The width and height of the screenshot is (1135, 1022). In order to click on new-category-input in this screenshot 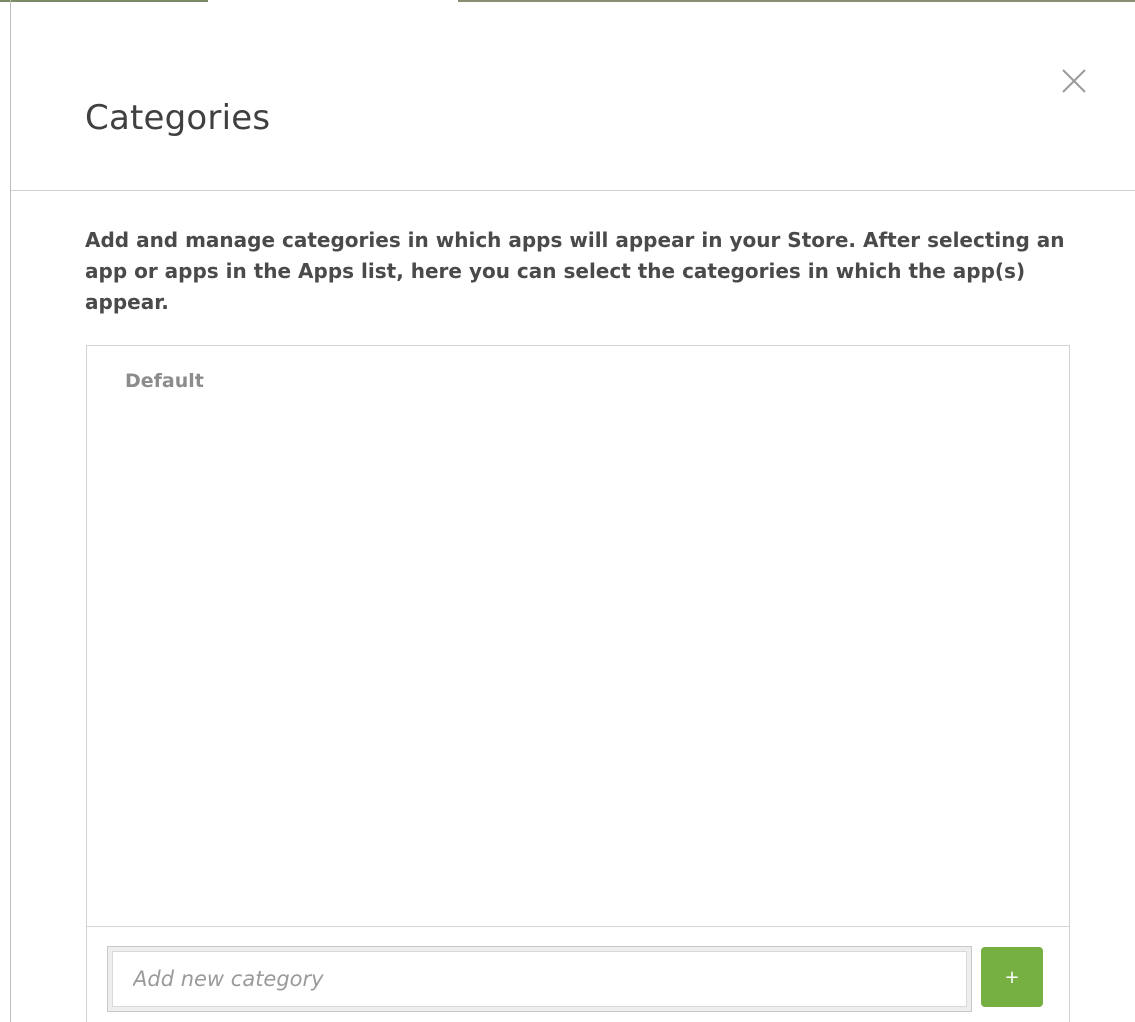, I will do `click(539, 979)`.